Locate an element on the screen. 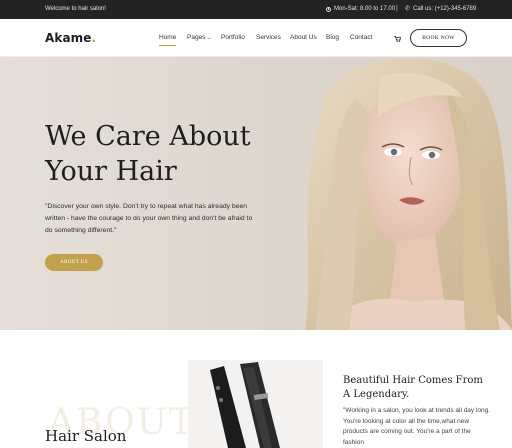  logo-text: Akame is located at coordinates (68, 38).